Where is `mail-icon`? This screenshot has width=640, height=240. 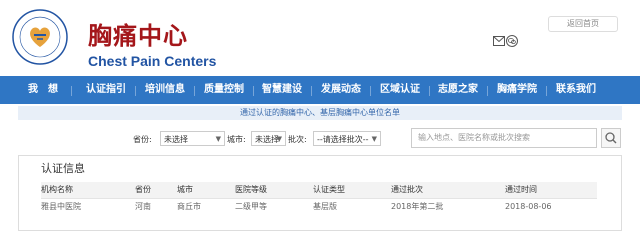
mail-icon is located at coordinates (499, 41).